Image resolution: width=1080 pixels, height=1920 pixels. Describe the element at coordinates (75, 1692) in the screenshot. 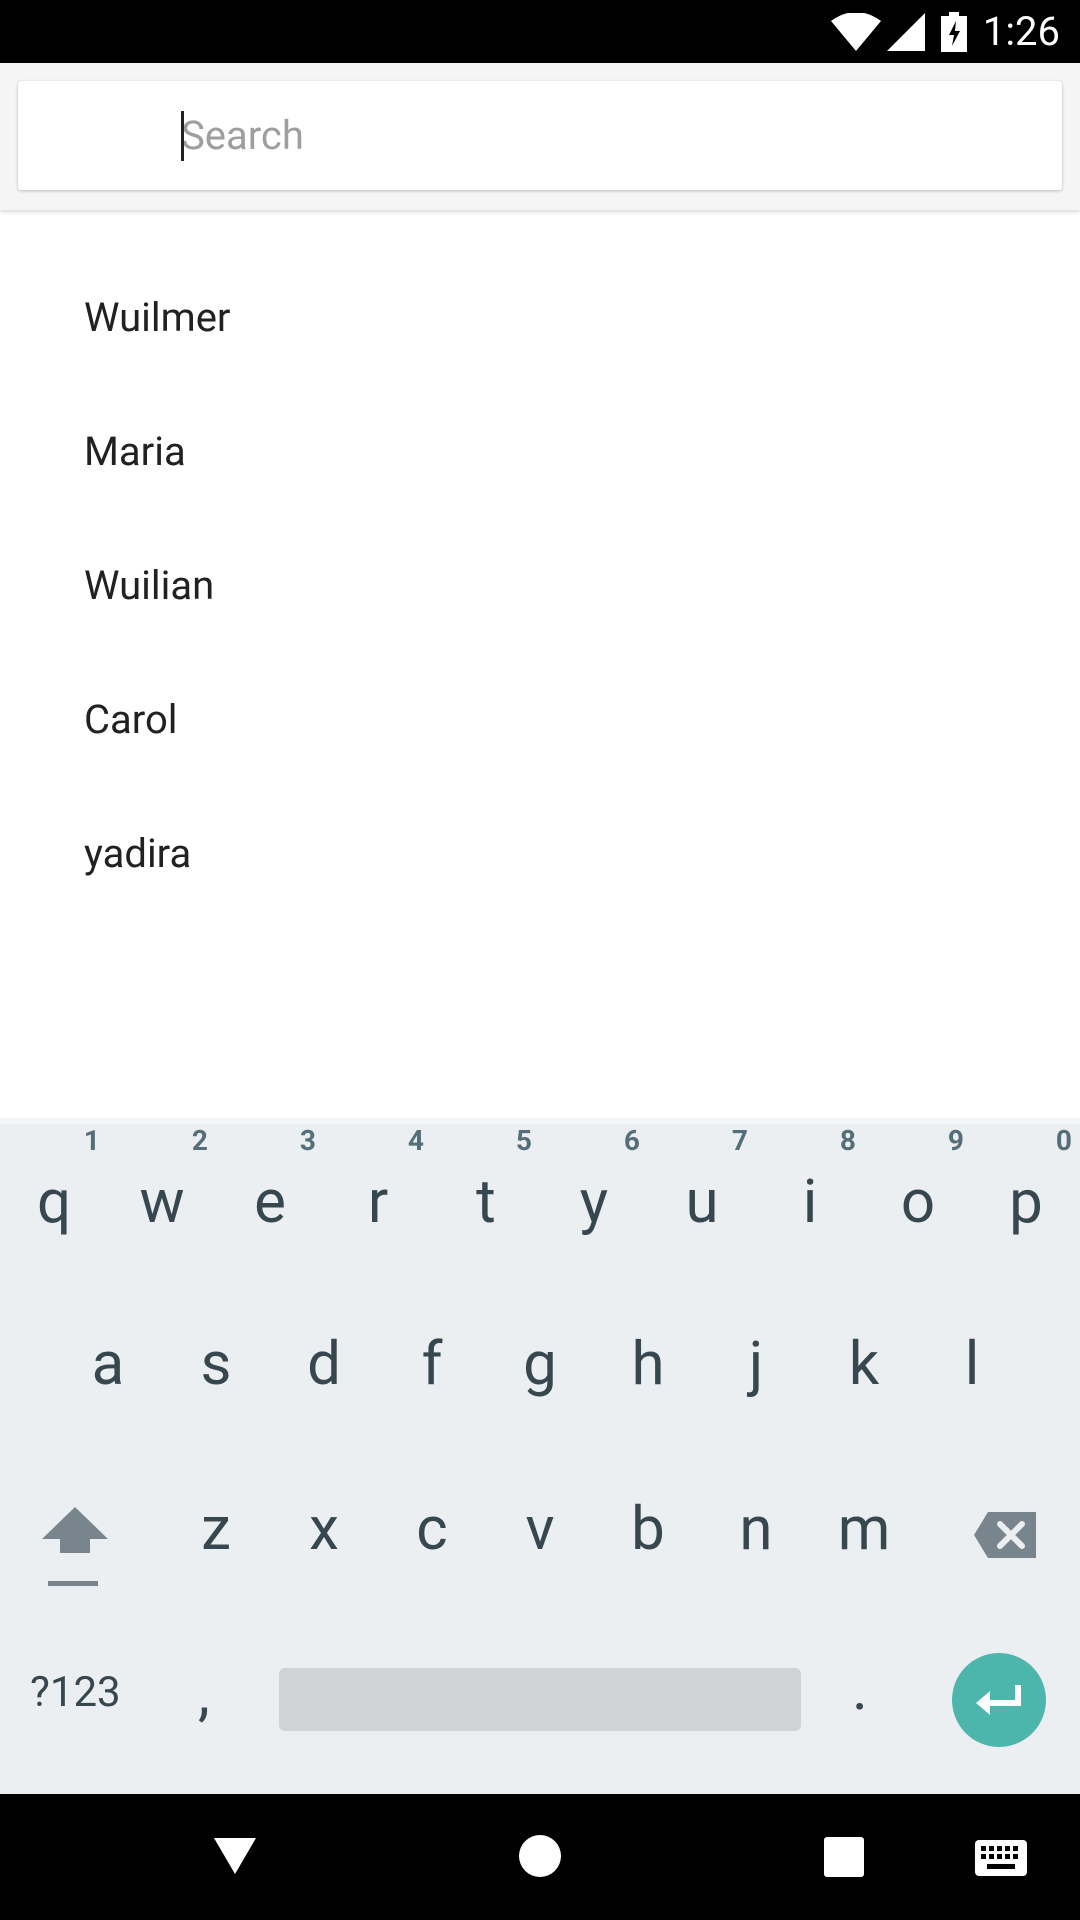

I see `symbols-key: ?123` at that location.